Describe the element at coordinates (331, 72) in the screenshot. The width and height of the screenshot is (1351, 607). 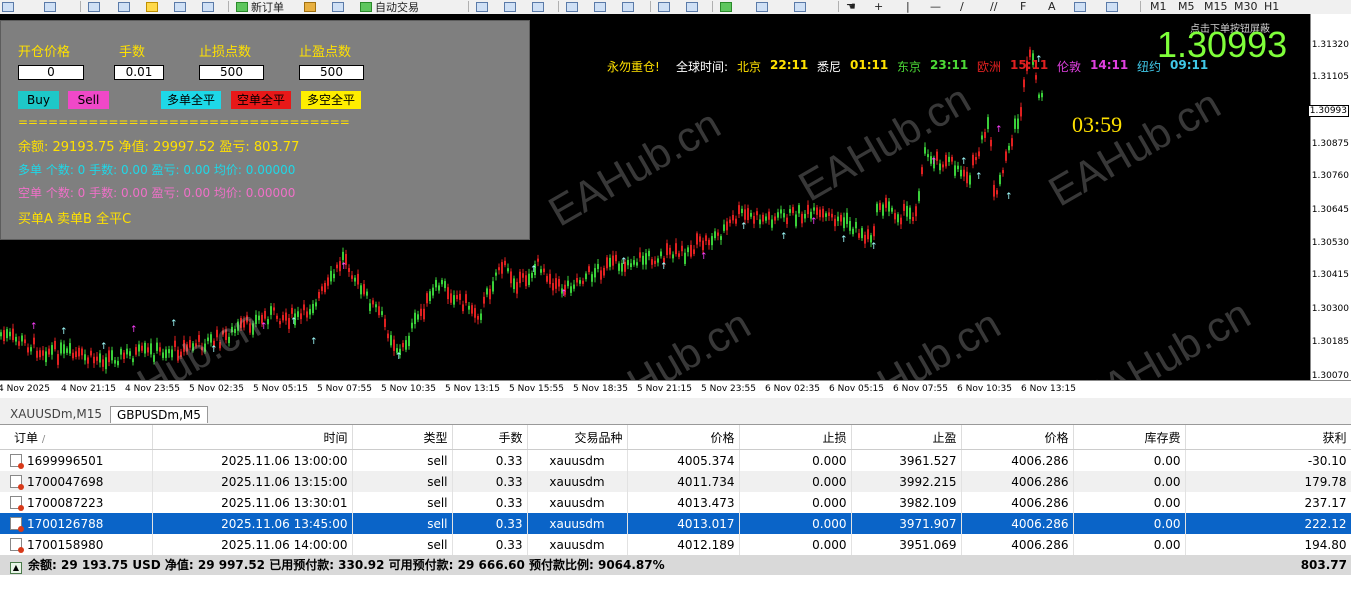
I see `take-profit-input: 500` at that location.